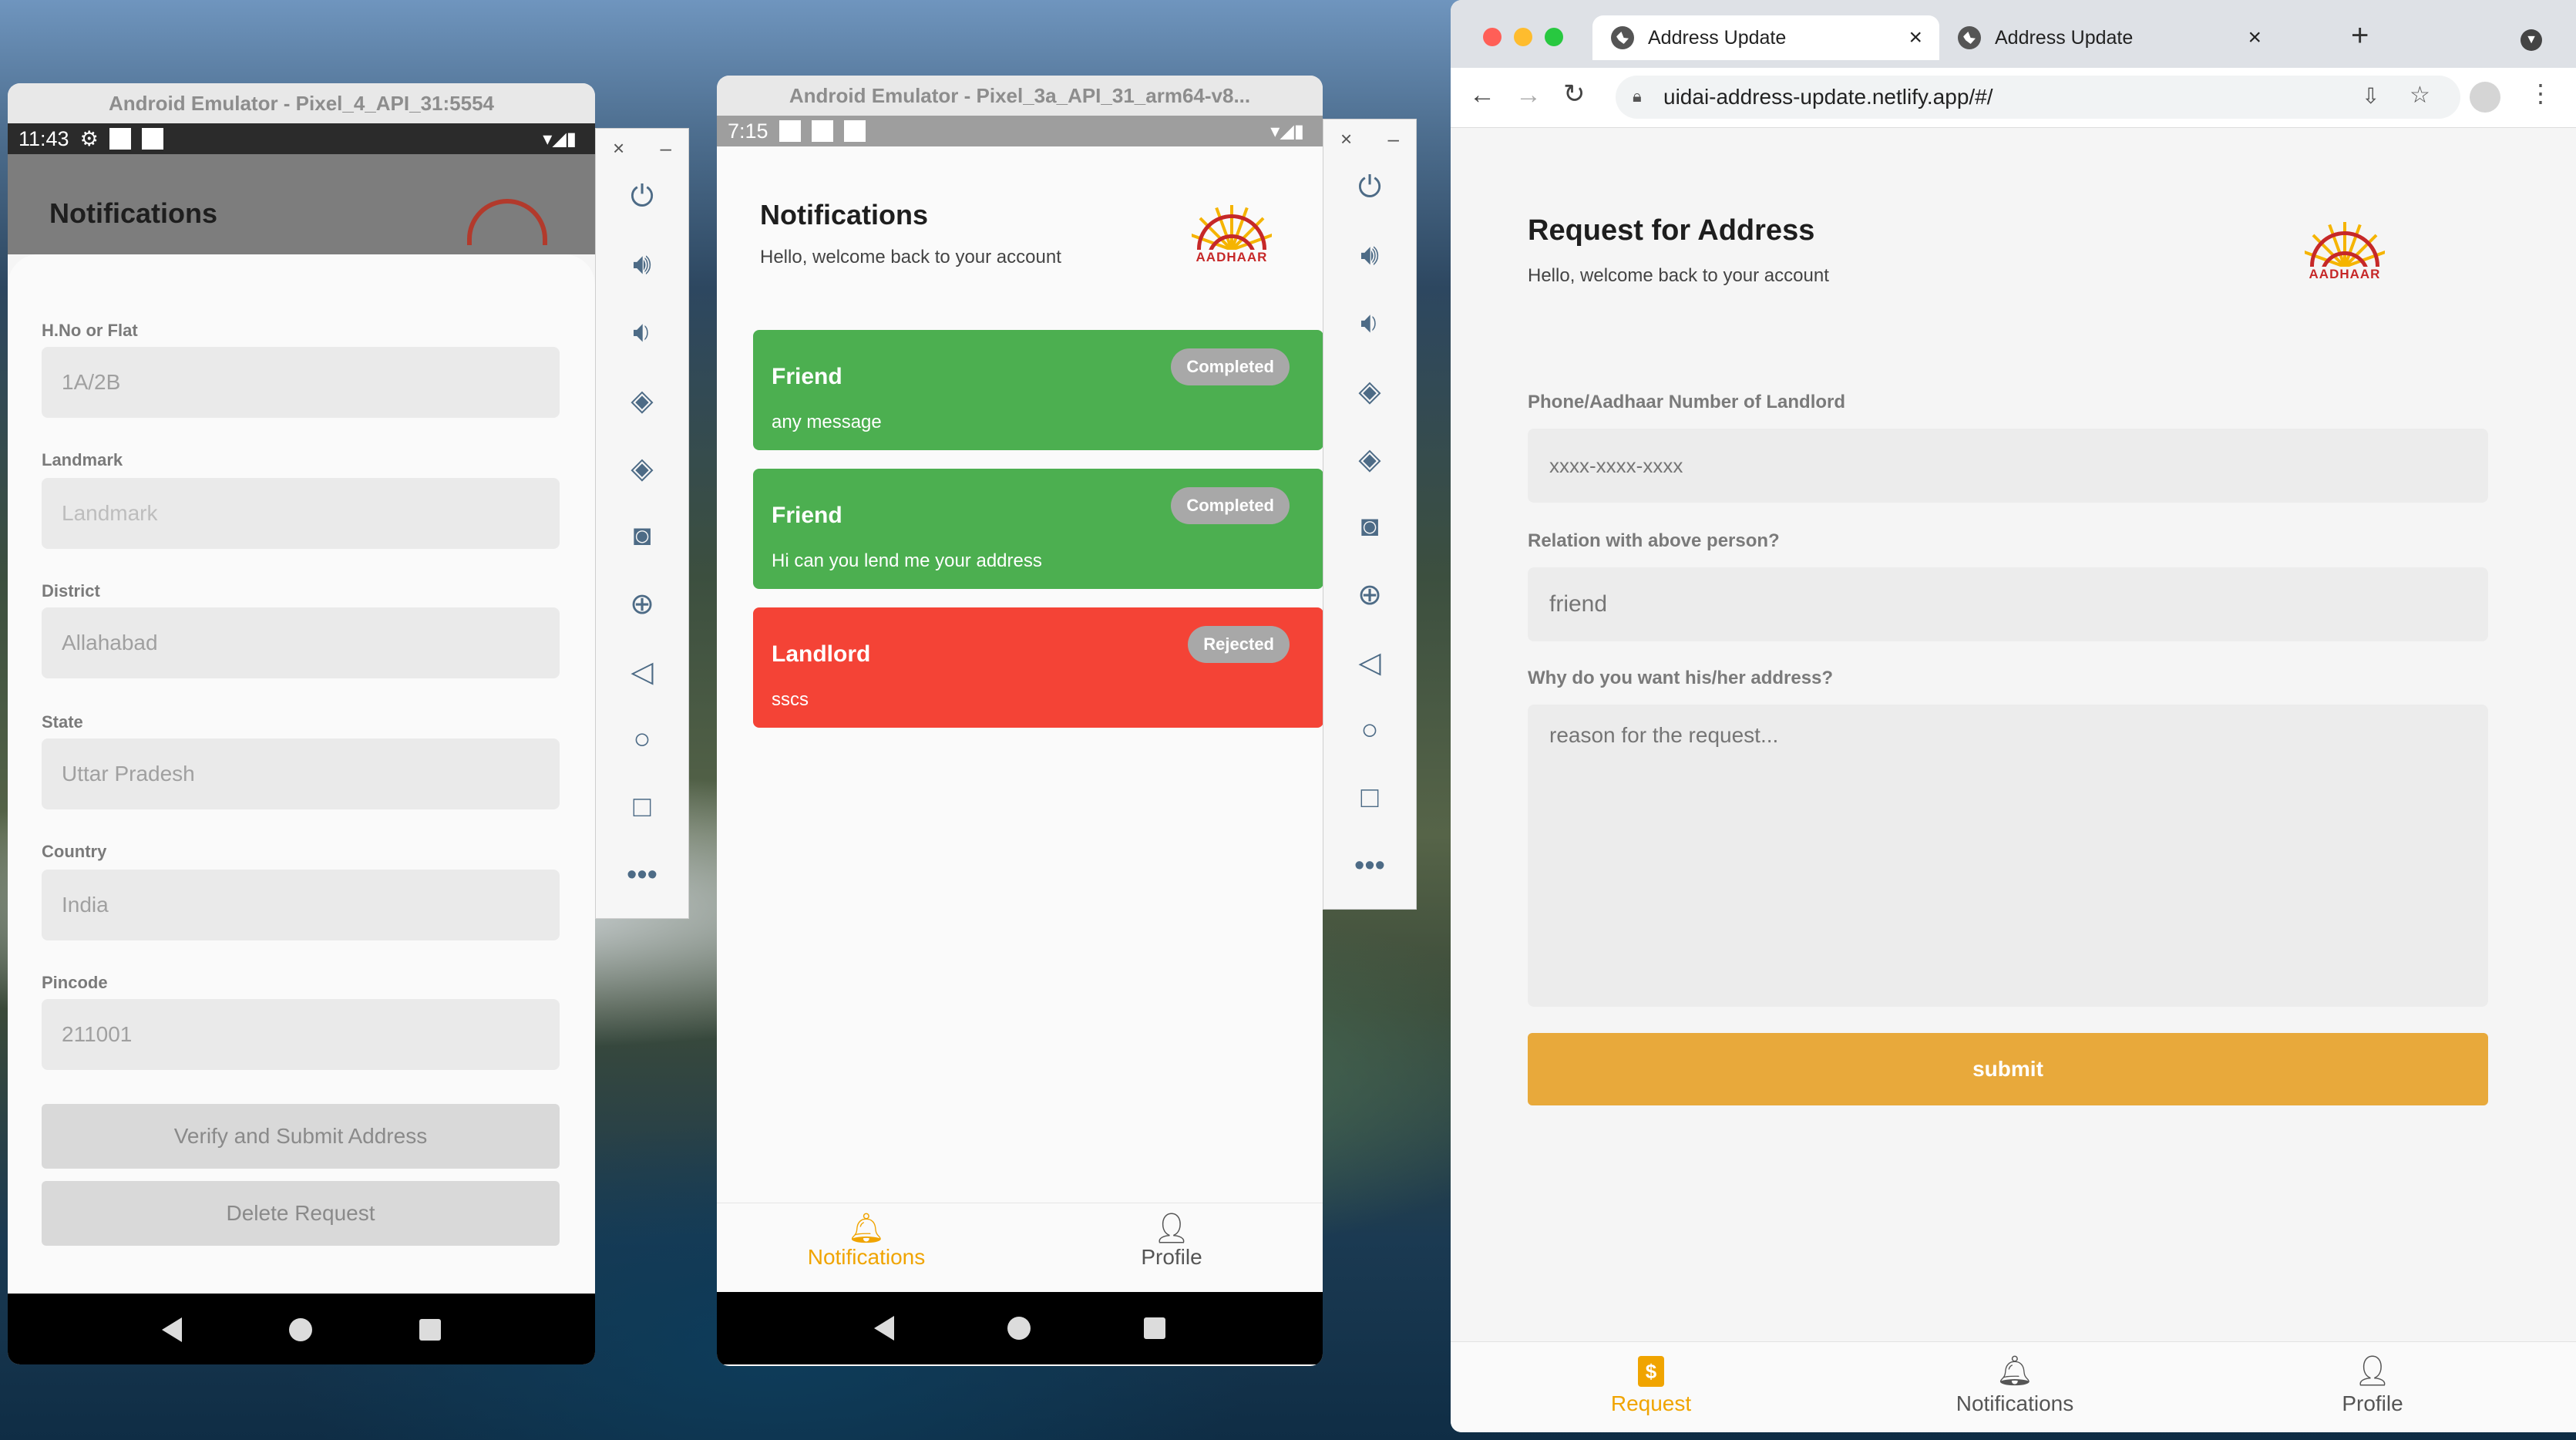 The image size is (2576, 1440). Describe the element at coordinates (301, 103) in the screenshot. I see `window-title: Android Emulator - Pixel_4_API_31:5554` at that location.